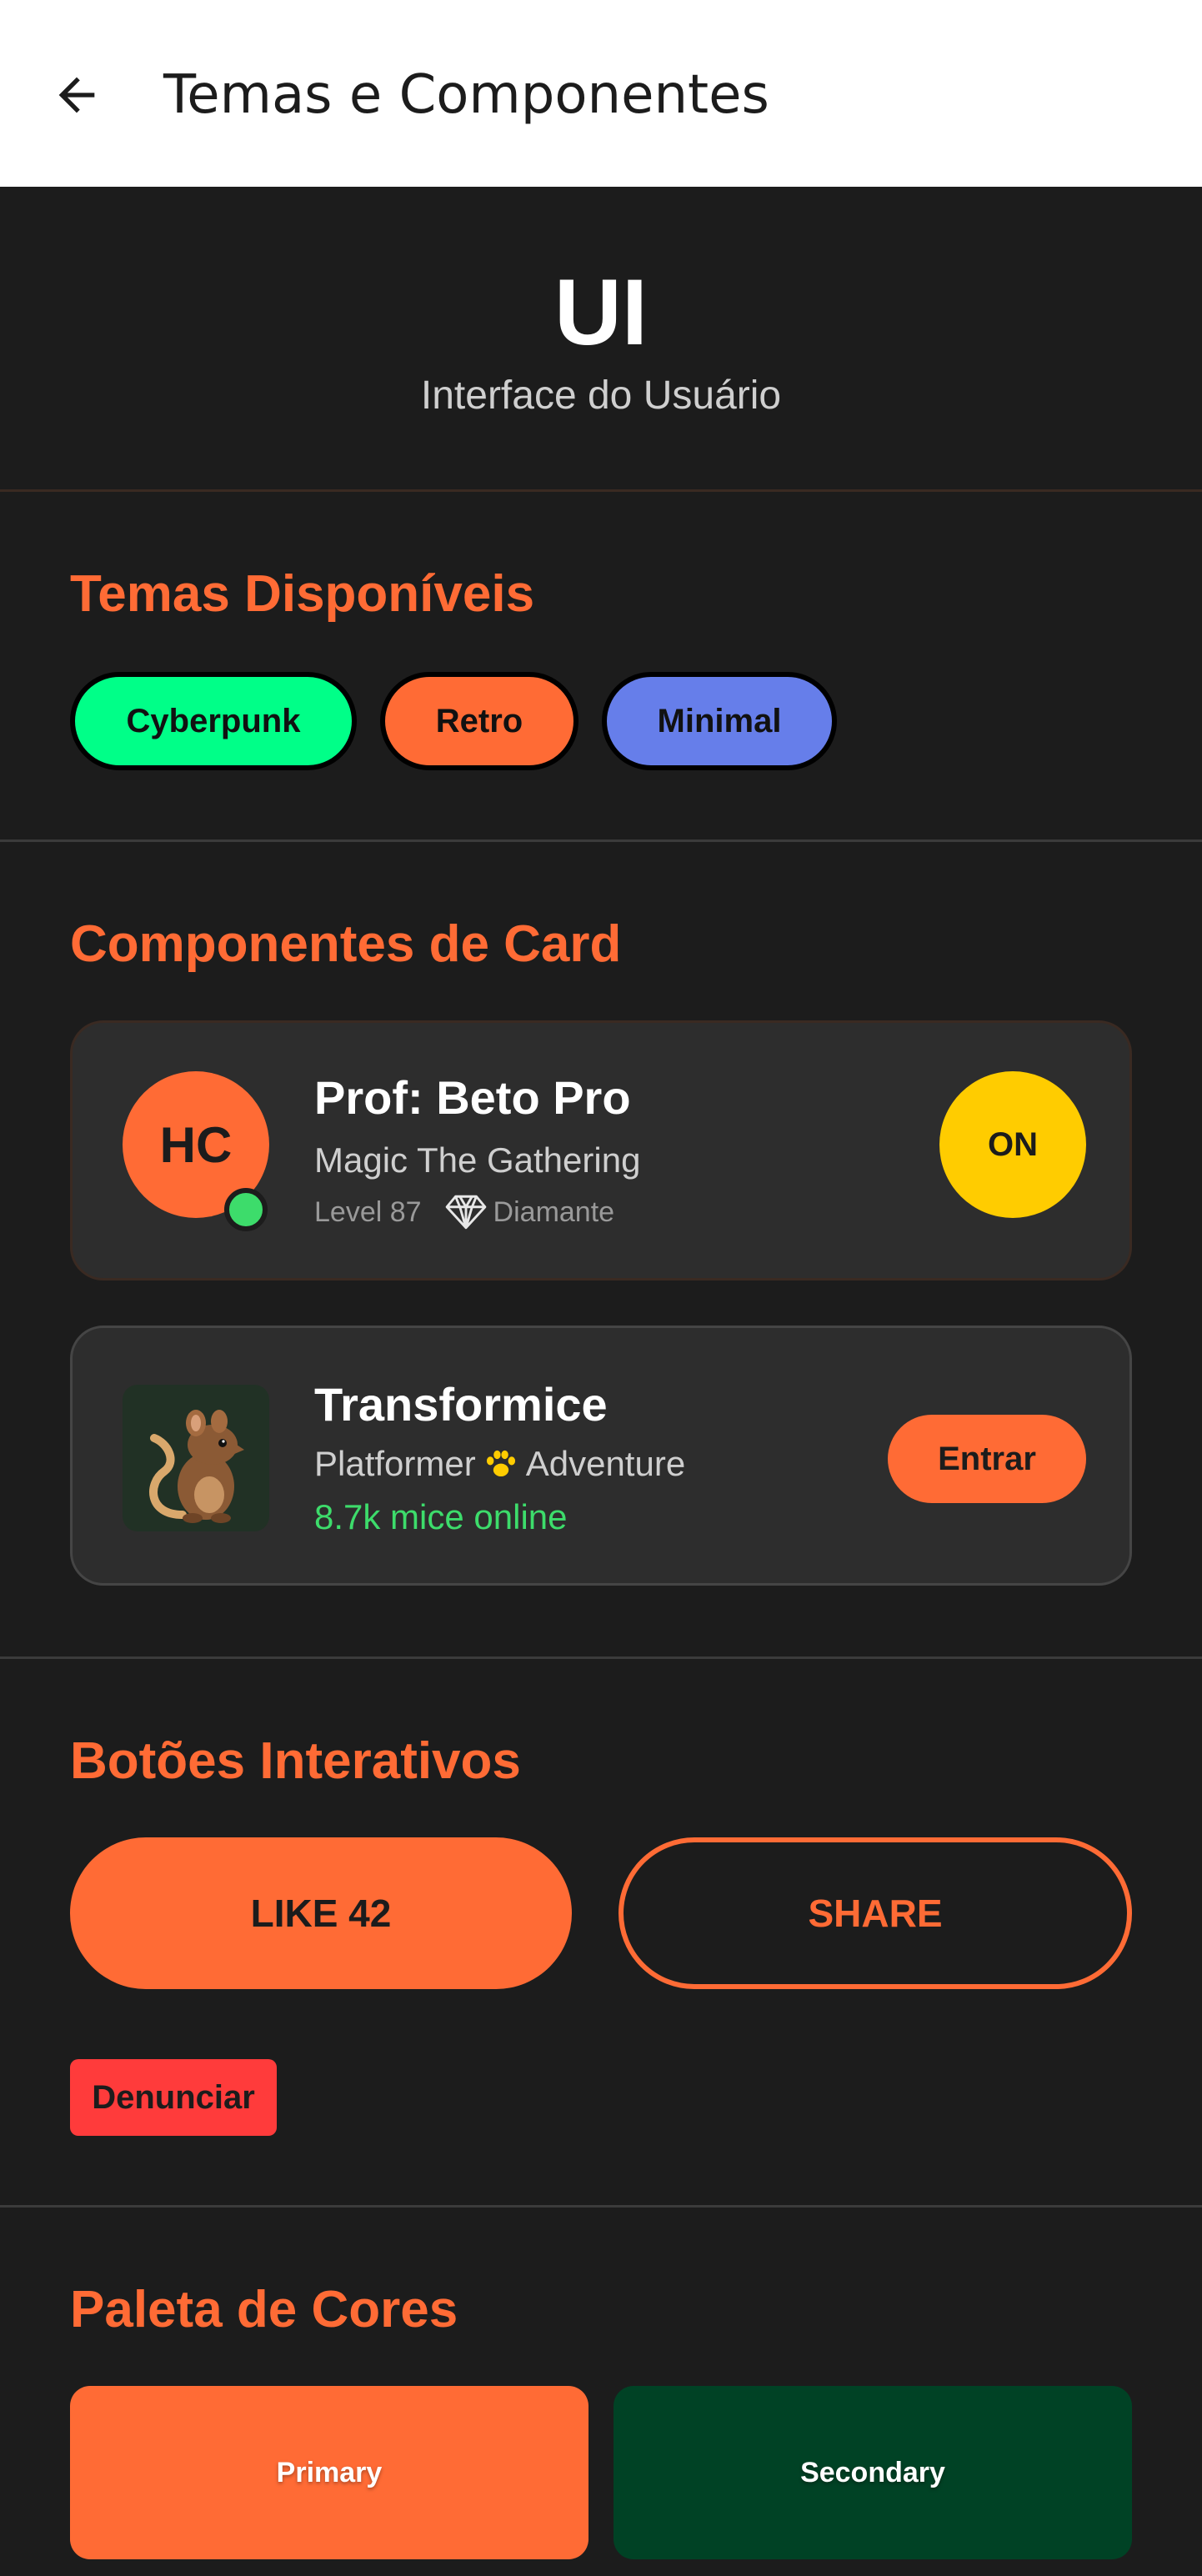 The image size is (1202, 2576). I want to click on profile-game: Magic The Gathering, so click(477, 1160).